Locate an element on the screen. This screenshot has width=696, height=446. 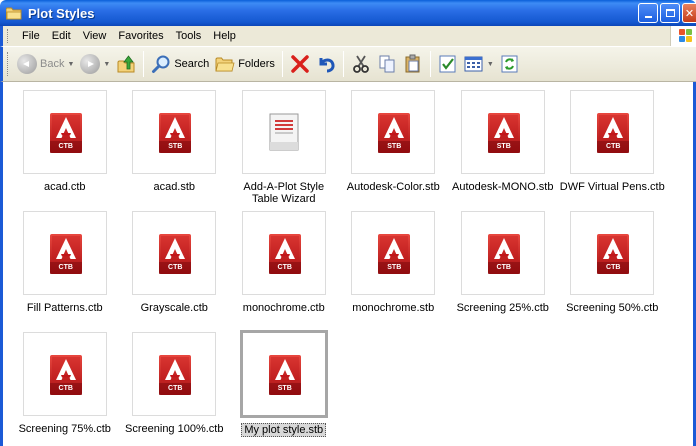
maximize-icon is located at coordinates (670, 13).